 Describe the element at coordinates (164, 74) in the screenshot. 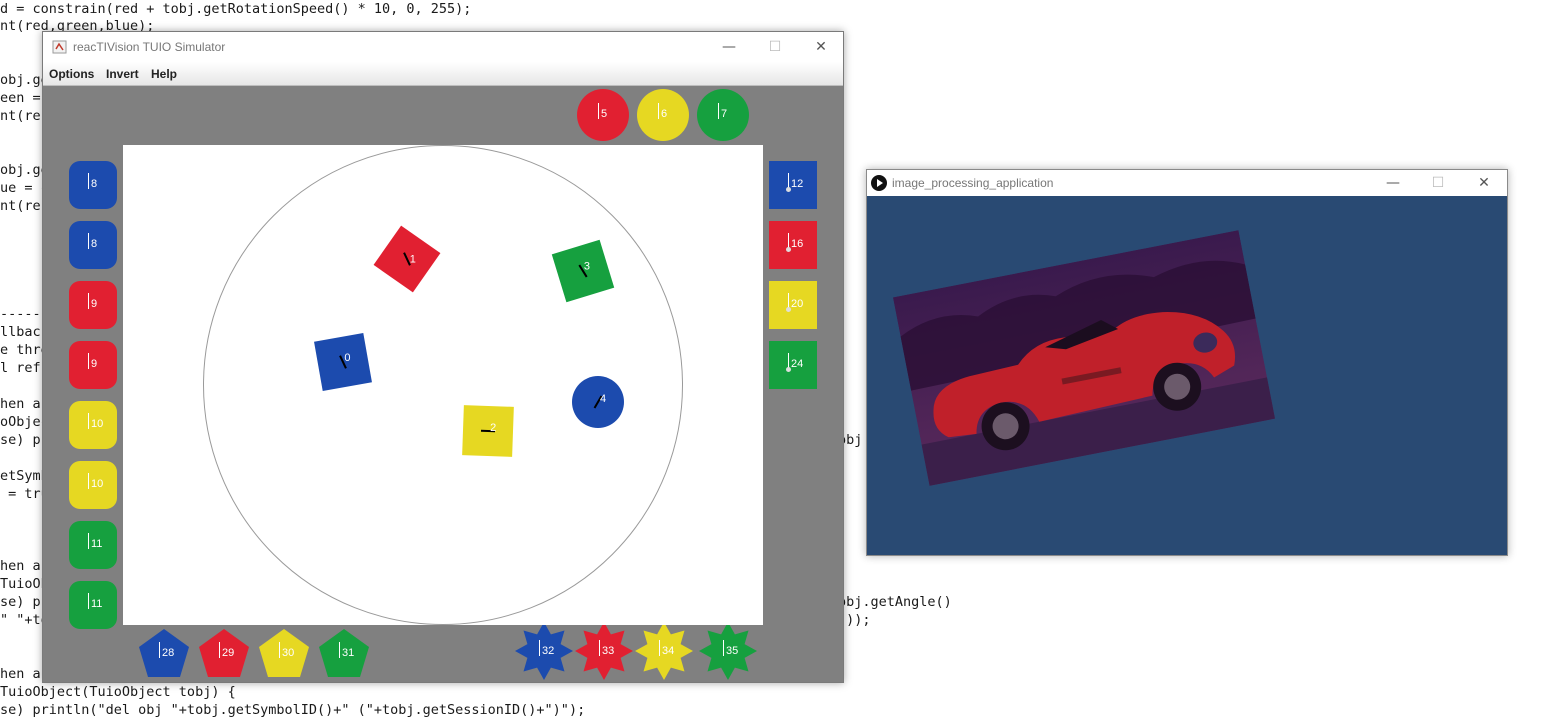

I see `menu-help: Help` at that location.